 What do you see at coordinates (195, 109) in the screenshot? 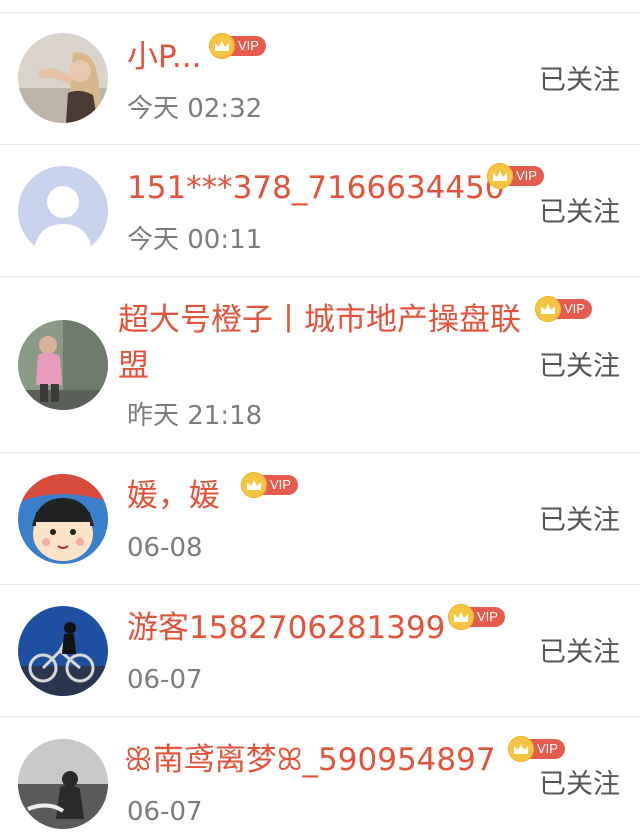
I see `timestamp: 今天 02:32` at bounding box center [195, 109].